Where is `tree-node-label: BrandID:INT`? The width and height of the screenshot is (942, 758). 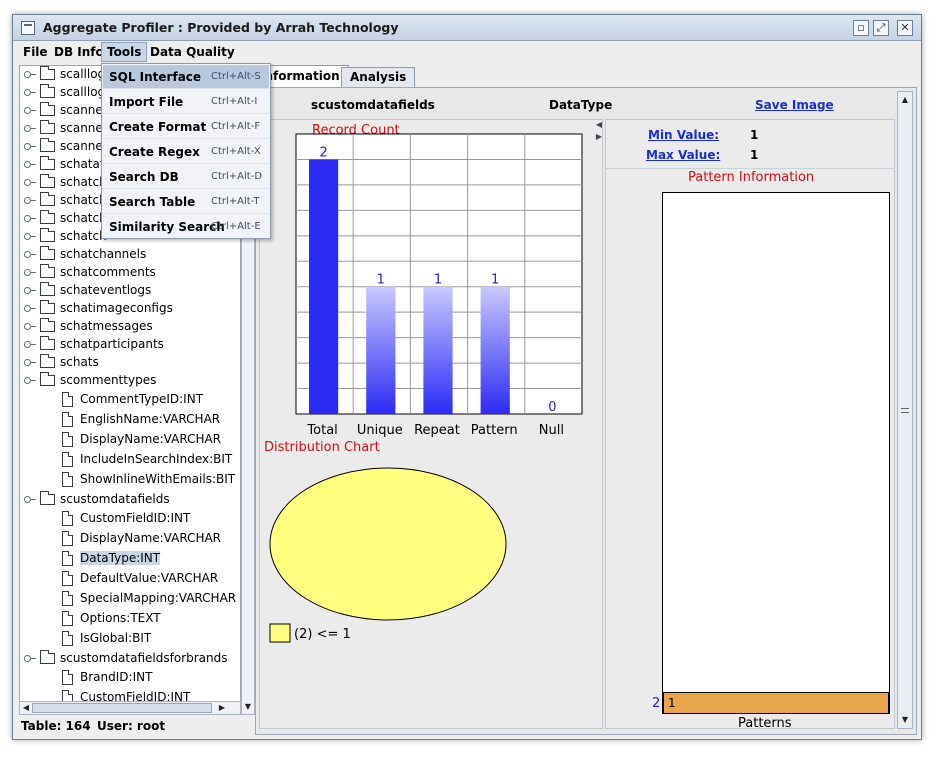
tree-node-label: BrandID:INT is located at coordinates (116, 677).